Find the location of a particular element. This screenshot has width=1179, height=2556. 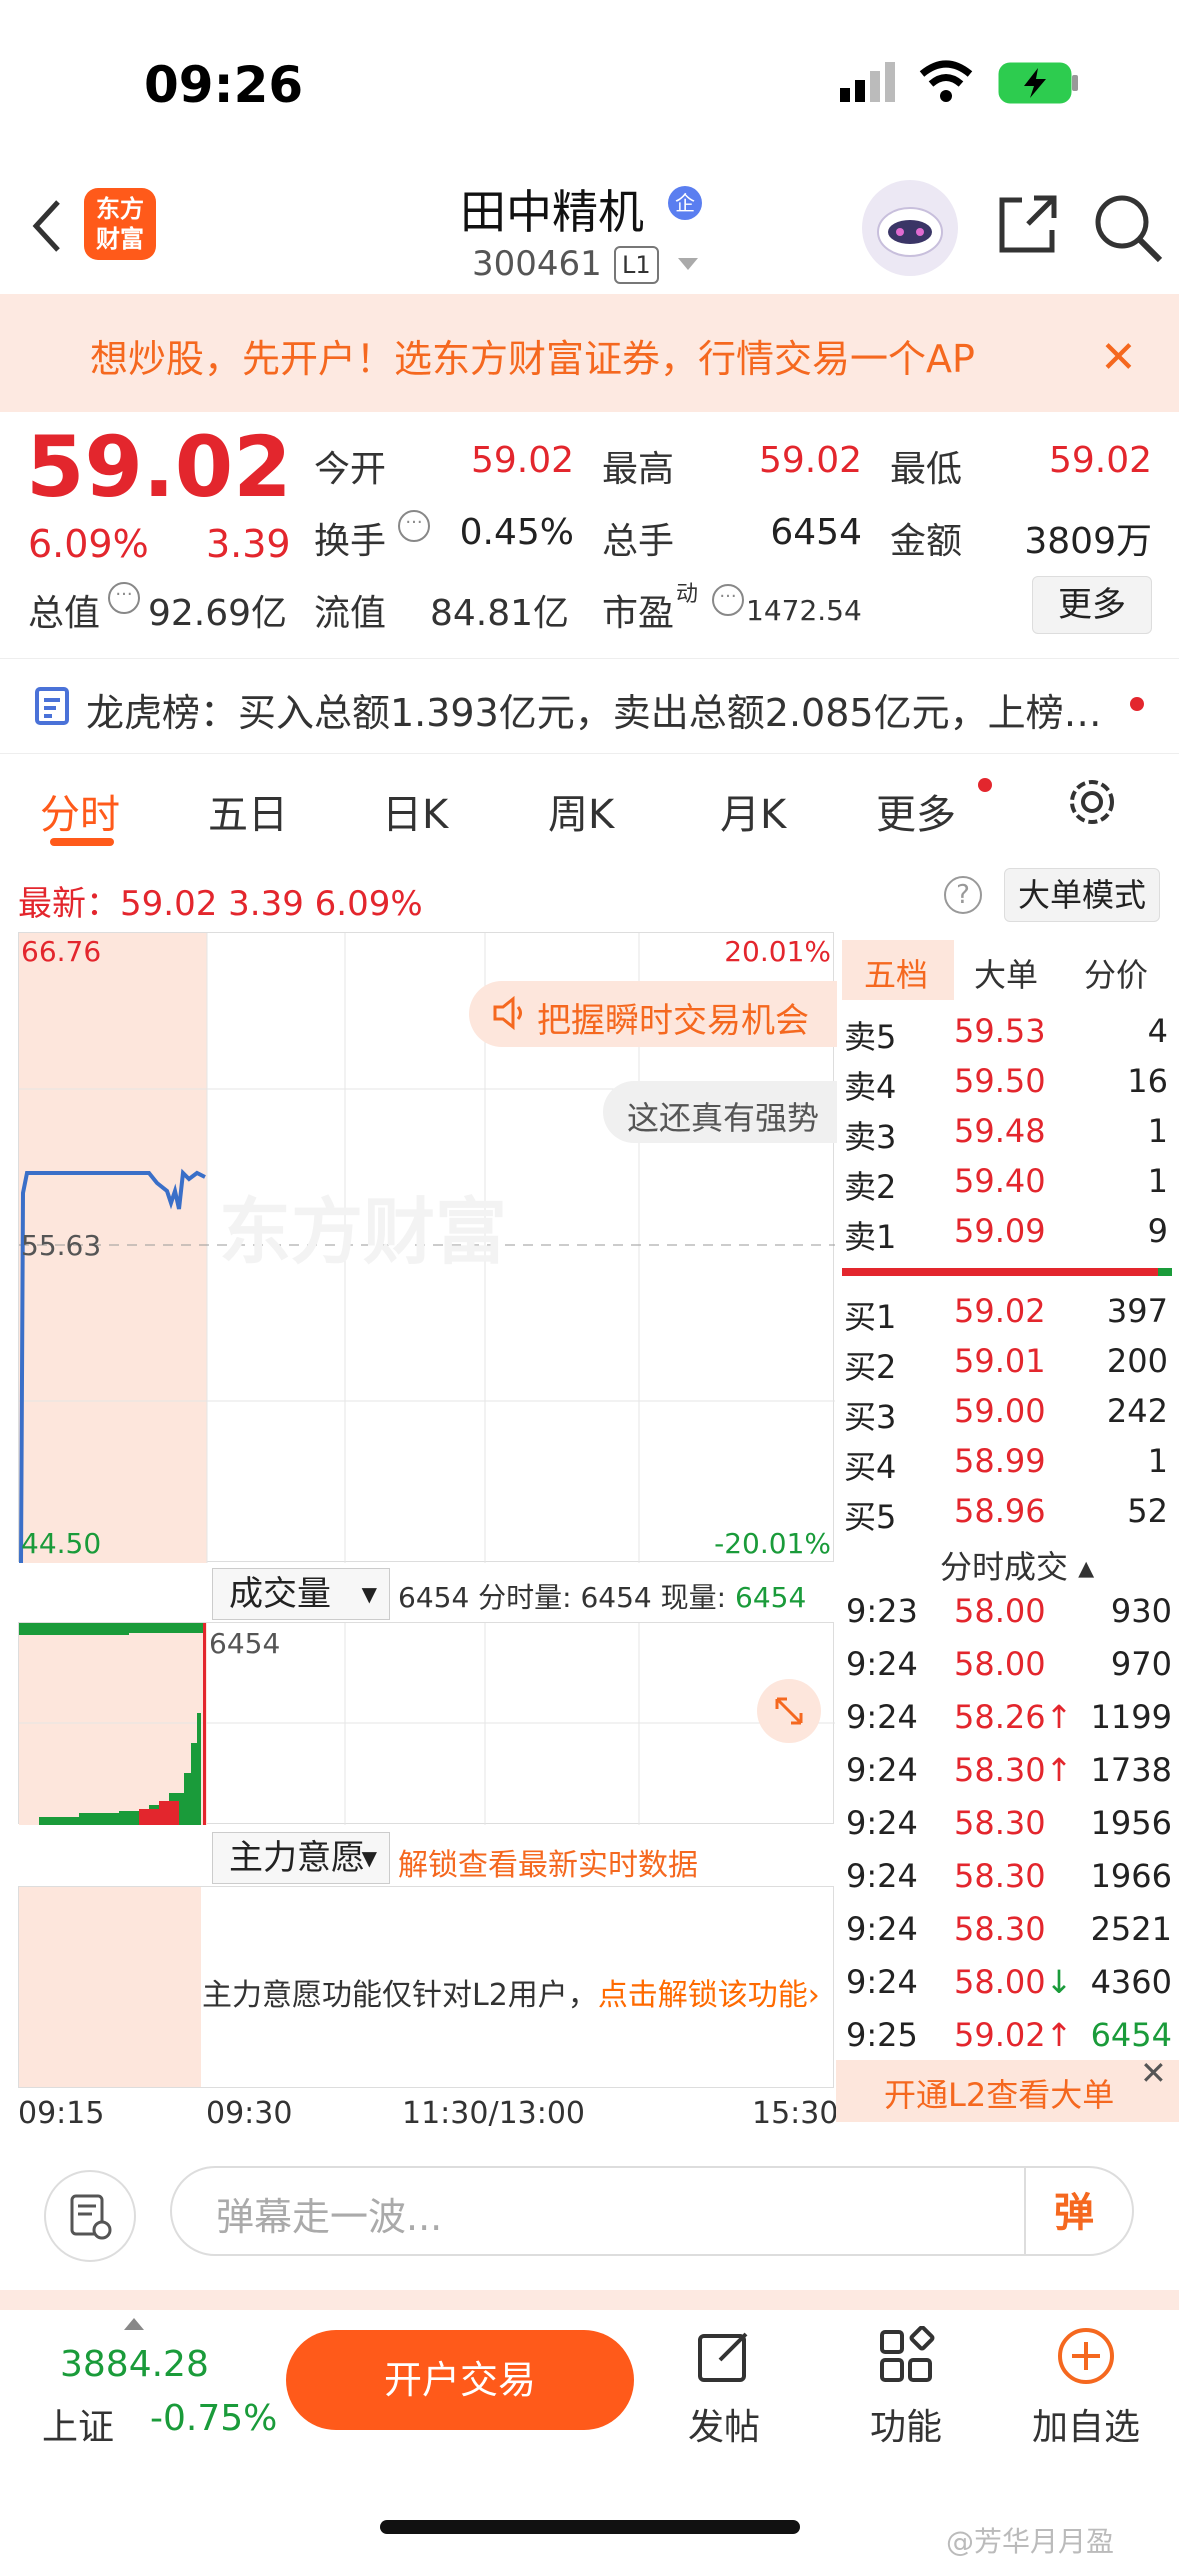

index-change: -0.75% is located at coordinates (213, 2418).